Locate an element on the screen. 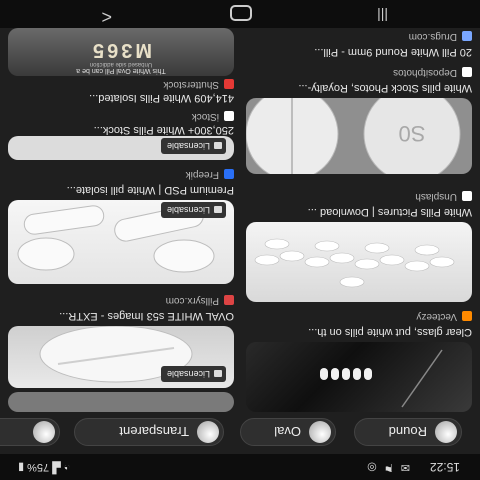 The image size is (480, 480). home-button is located at coordinates (241, 13).